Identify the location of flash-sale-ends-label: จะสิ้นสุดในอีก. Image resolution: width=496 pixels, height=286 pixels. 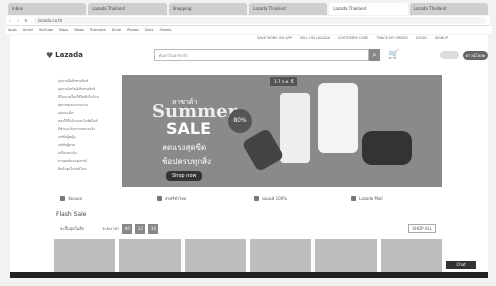
(72, 228).